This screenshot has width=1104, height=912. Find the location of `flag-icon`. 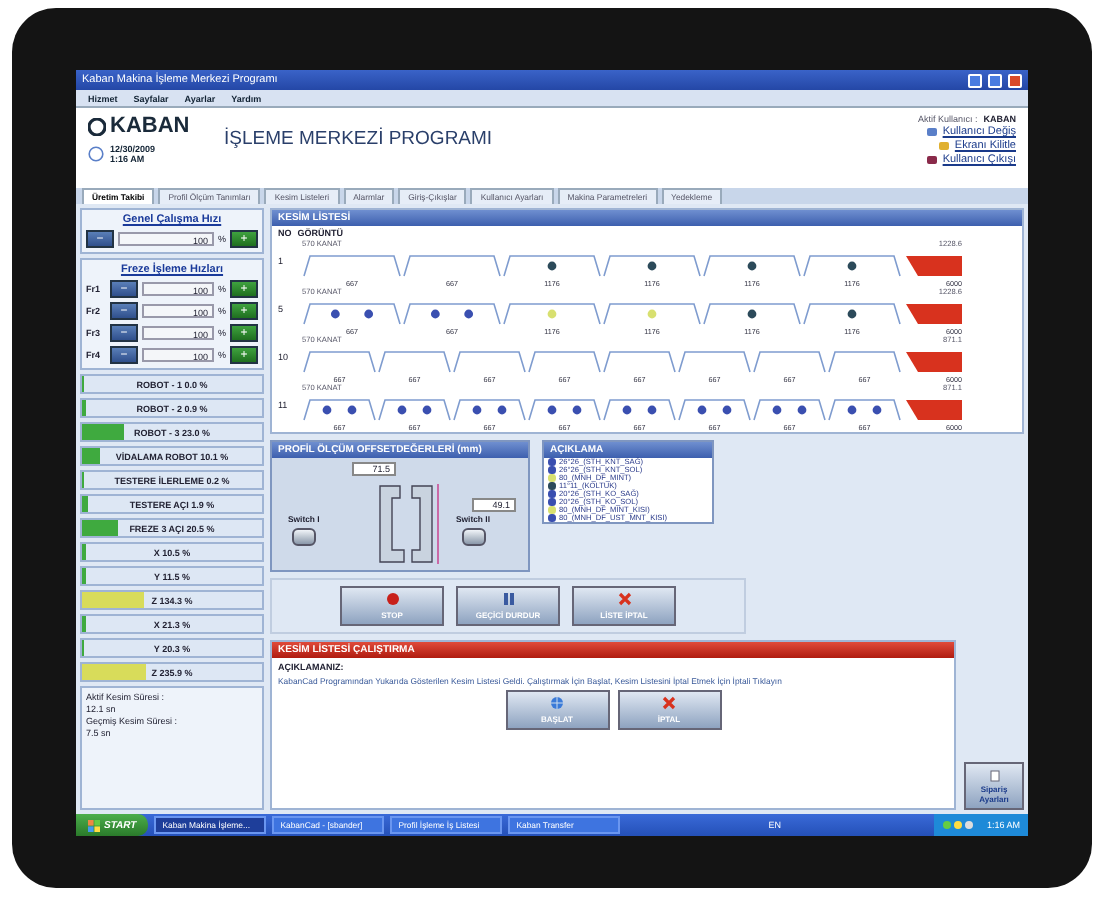

flag-icon is located at coordinates (94, 825).